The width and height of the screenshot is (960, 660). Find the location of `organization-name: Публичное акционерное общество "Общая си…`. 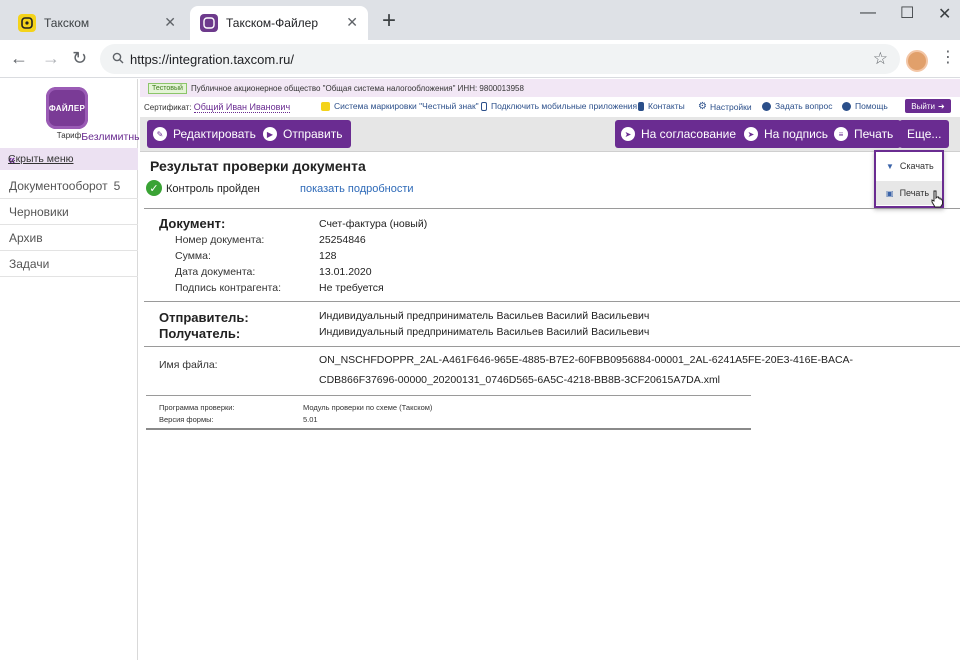

organization-name: Публичное акционерное общество "Общая си… is located at coordinates (357, 88).